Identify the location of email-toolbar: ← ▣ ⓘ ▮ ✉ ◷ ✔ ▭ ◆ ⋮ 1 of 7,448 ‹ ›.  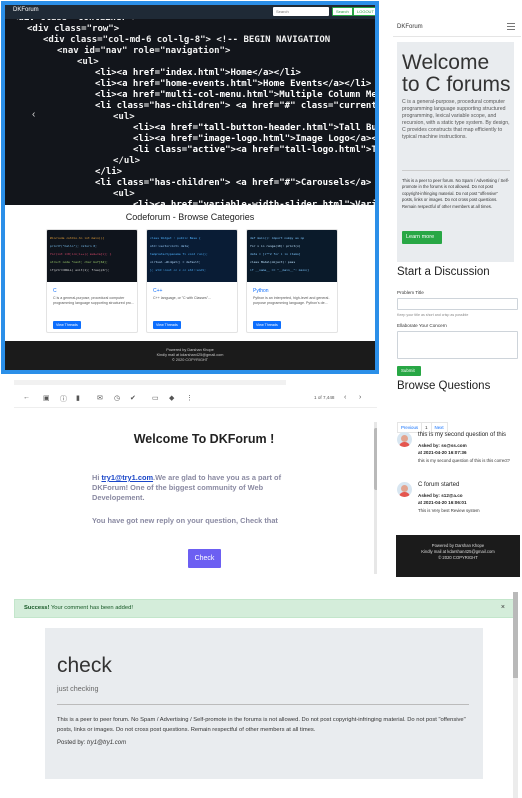
(195, 398).